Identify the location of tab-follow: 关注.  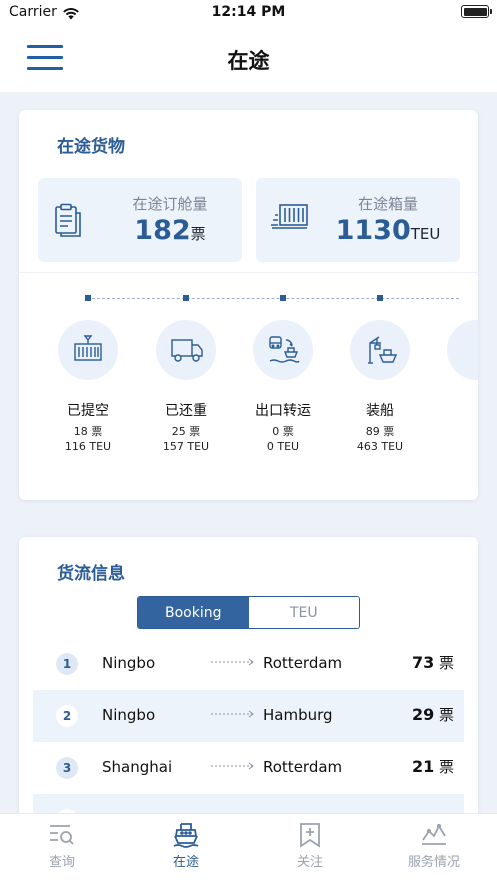
(310, 846).